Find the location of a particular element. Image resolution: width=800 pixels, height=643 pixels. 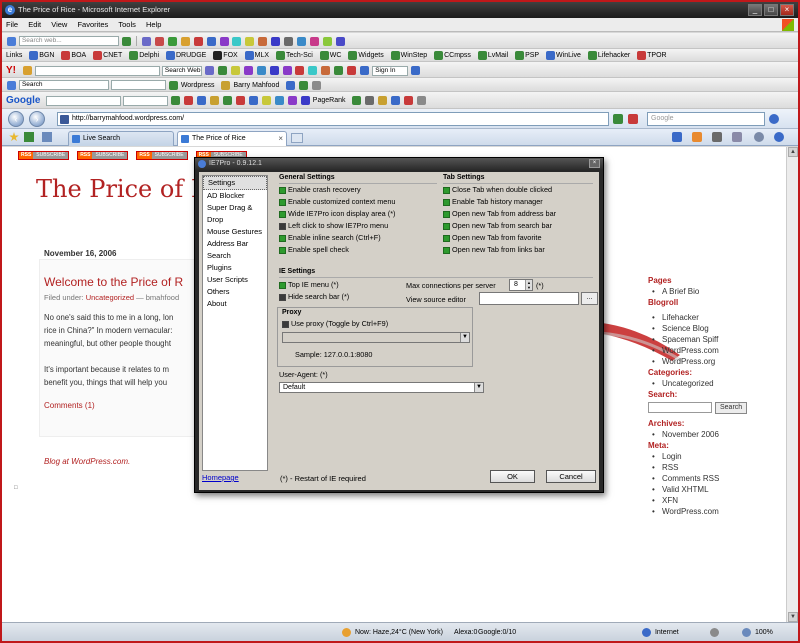

tools-gear-icon is located at coordinates (759, 137).